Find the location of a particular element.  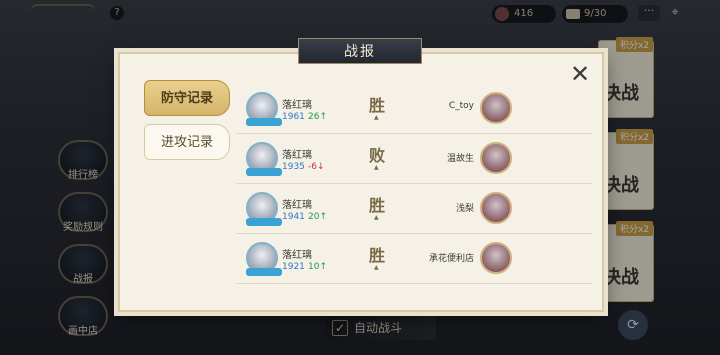

score-delta: 10↑ is located at coordinates (317, 267).